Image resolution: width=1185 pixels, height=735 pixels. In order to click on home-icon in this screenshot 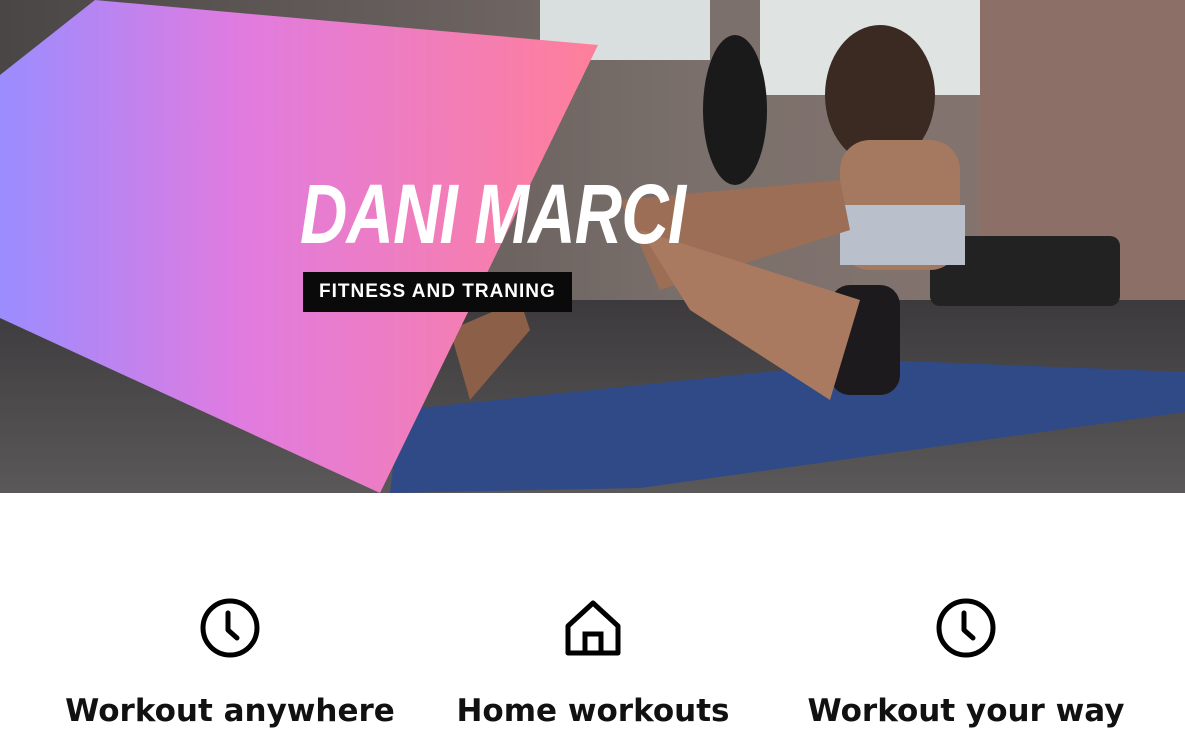, I will do `click(593, 628)`.